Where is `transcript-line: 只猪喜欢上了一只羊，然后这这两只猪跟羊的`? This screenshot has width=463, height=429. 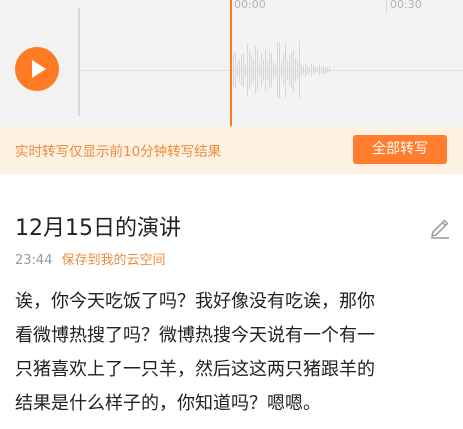
transcript-line: 只猪喜欢上了一只羊，然后这这两只猪跟羊的 is located at coordinates (195, 369).